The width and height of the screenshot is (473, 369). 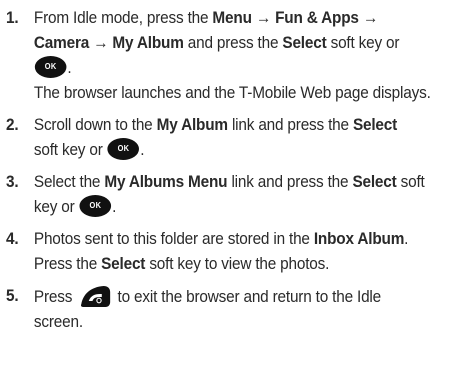 What do you see at coordinates (12, 239) in the screenshot?
I see `step-number: 4.` at bounding box center [12, 239].